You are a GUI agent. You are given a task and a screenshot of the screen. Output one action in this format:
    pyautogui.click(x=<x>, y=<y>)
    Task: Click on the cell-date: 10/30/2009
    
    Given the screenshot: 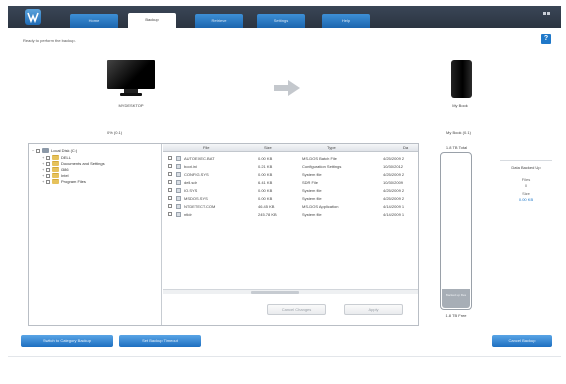 What is the action you would take?
    pyautogui.click(x=393, y=182)
    